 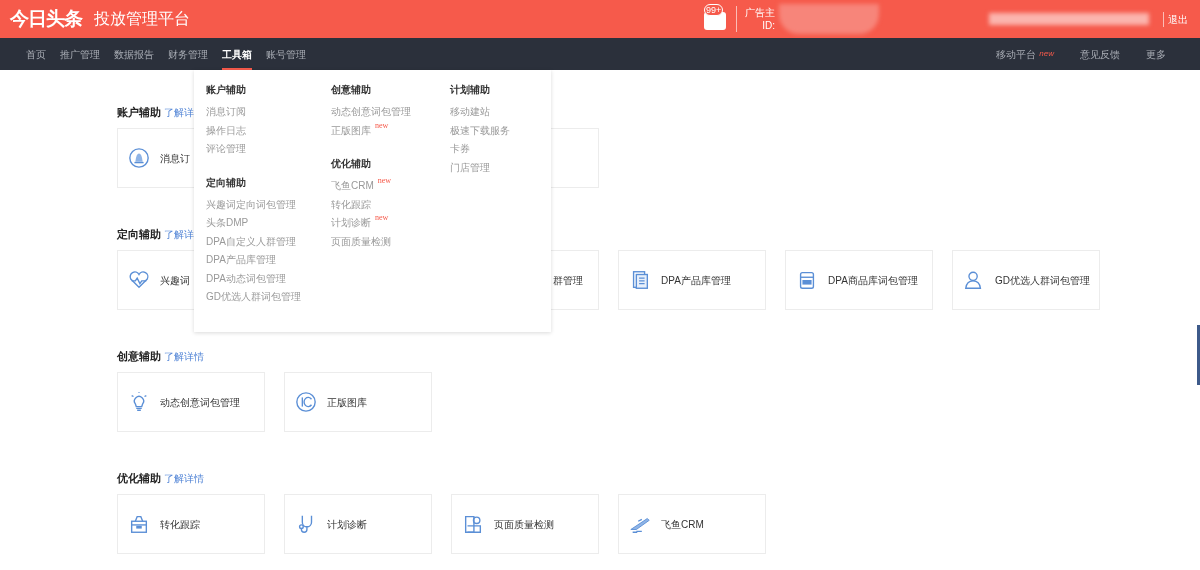 I want to click on card-label: DPA商品库词包管理, so click(x=873, y=280).